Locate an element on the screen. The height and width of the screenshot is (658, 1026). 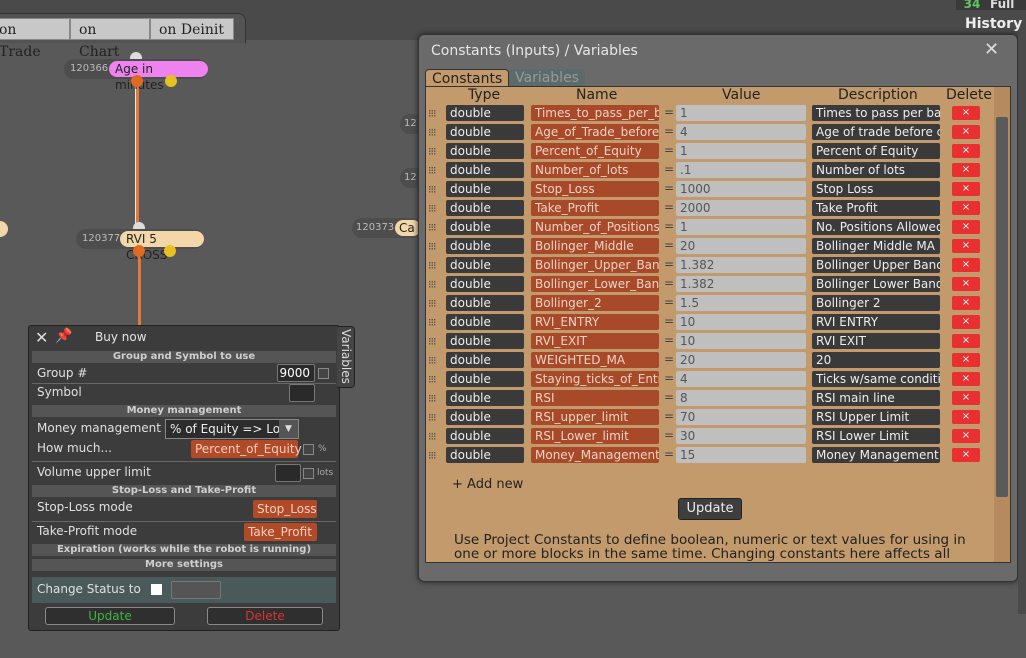
delete-button: Delete is located at coordinates (265, 616).